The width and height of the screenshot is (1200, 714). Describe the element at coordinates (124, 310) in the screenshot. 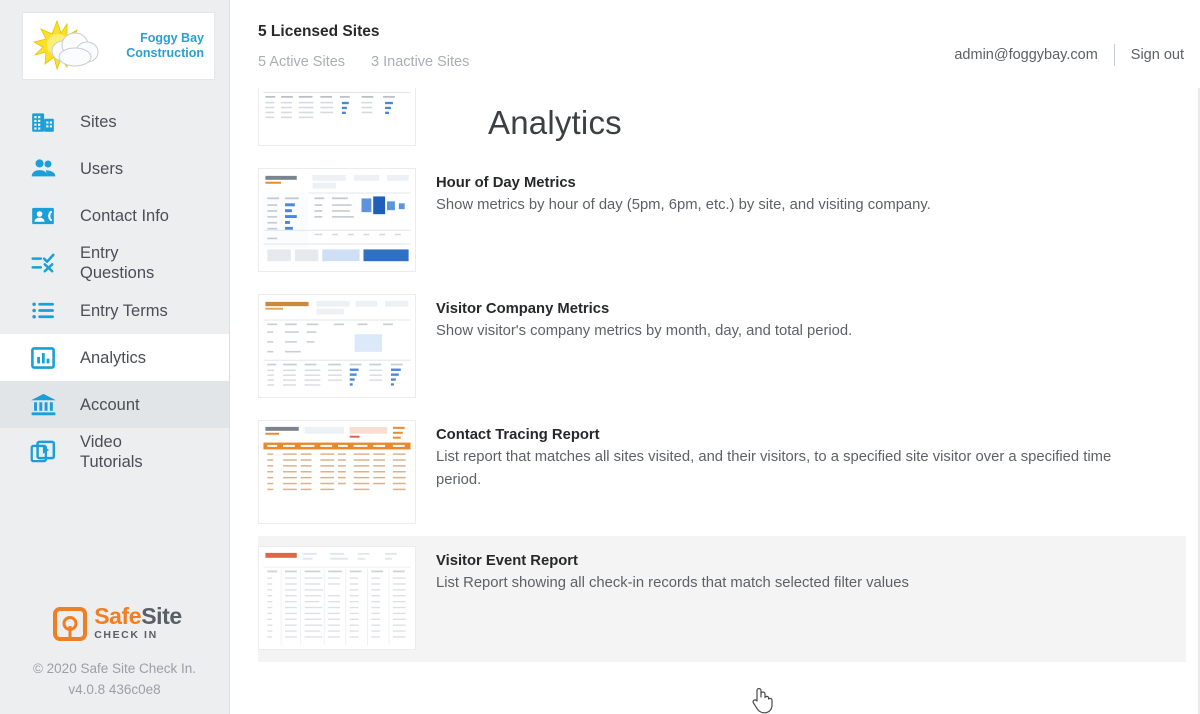

I see `sidebar-item-label: Entry Terms` at that location.